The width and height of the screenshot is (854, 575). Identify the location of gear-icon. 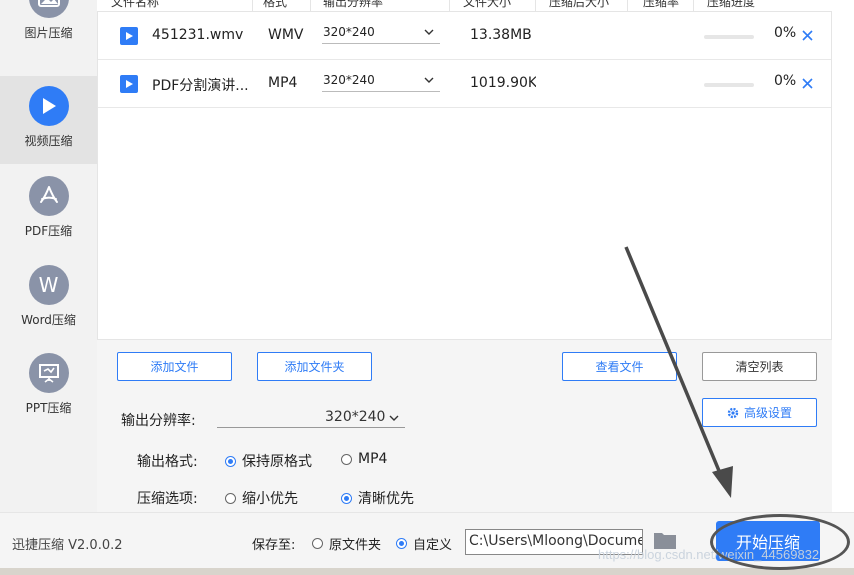
(733, 413).